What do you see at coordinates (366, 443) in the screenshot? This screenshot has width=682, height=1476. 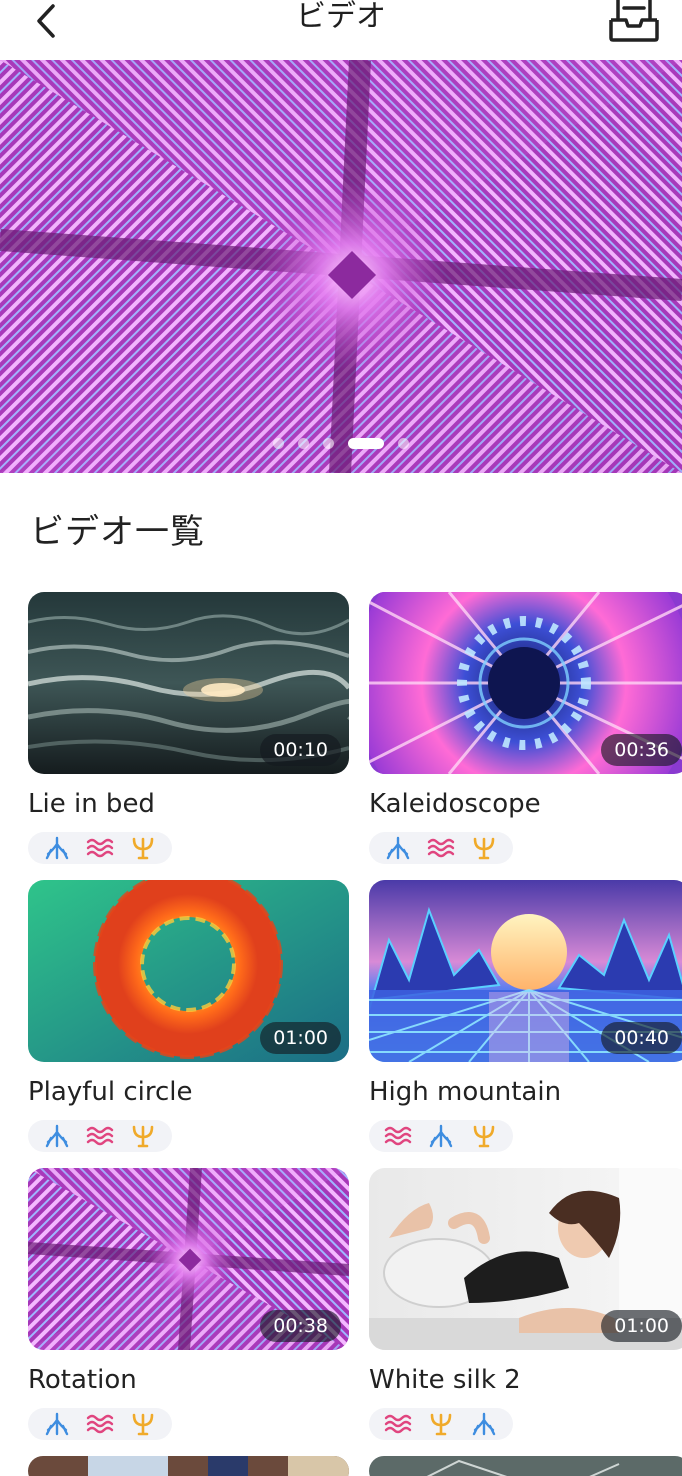 I see `carousel-dot-active` at bounding box center [366, 443].